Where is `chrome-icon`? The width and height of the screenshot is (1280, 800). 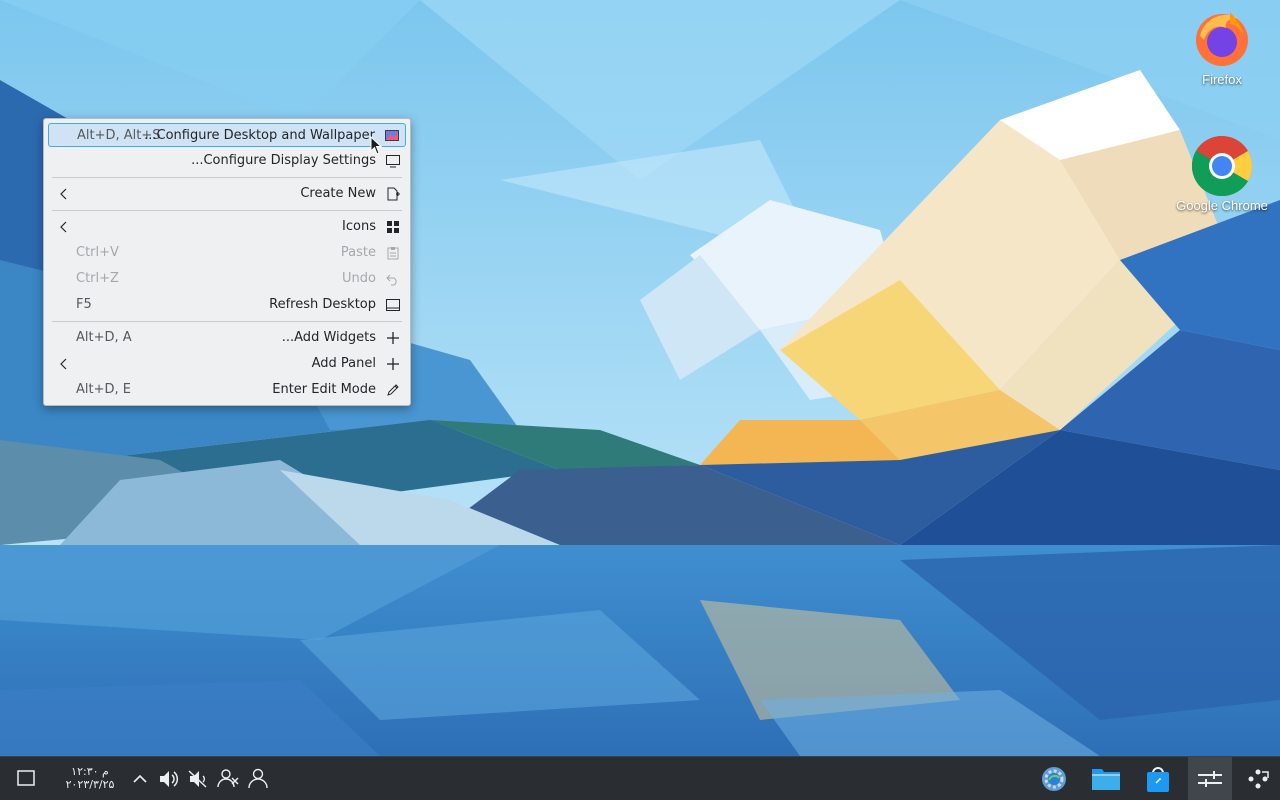 chrome-icon is located at coordinates (1222, 164).